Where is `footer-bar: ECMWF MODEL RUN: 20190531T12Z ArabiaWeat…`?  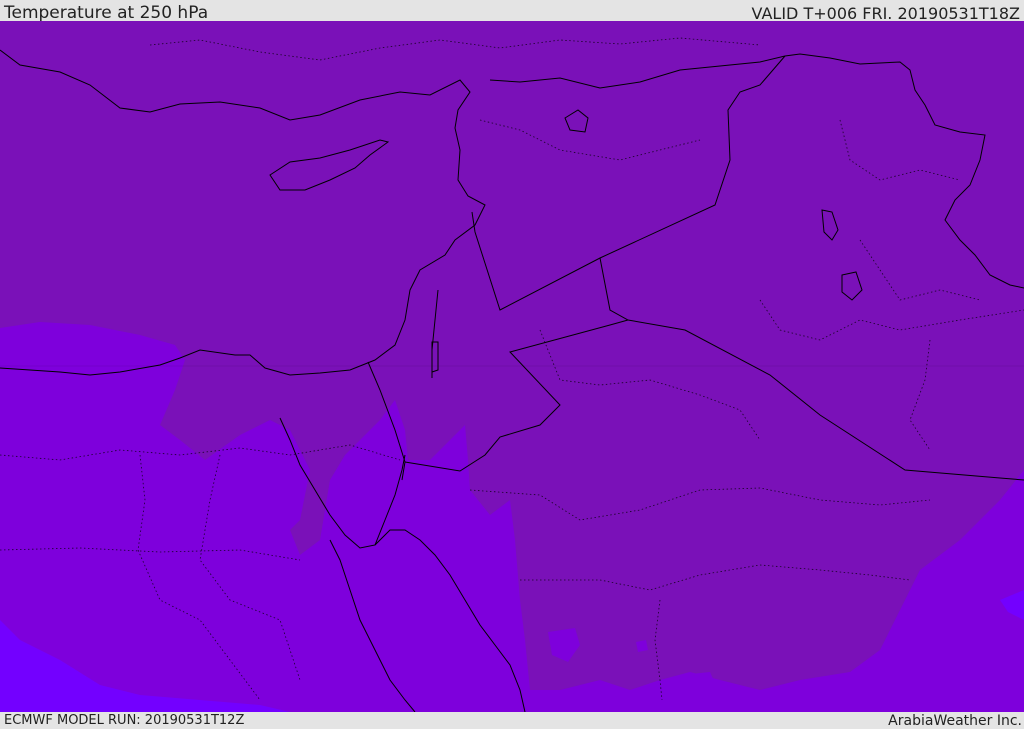
footer-bar: ECMWF MODEL RUN: 20190531T12Z ArabiaWeat… is located at coordinates (512, 720).